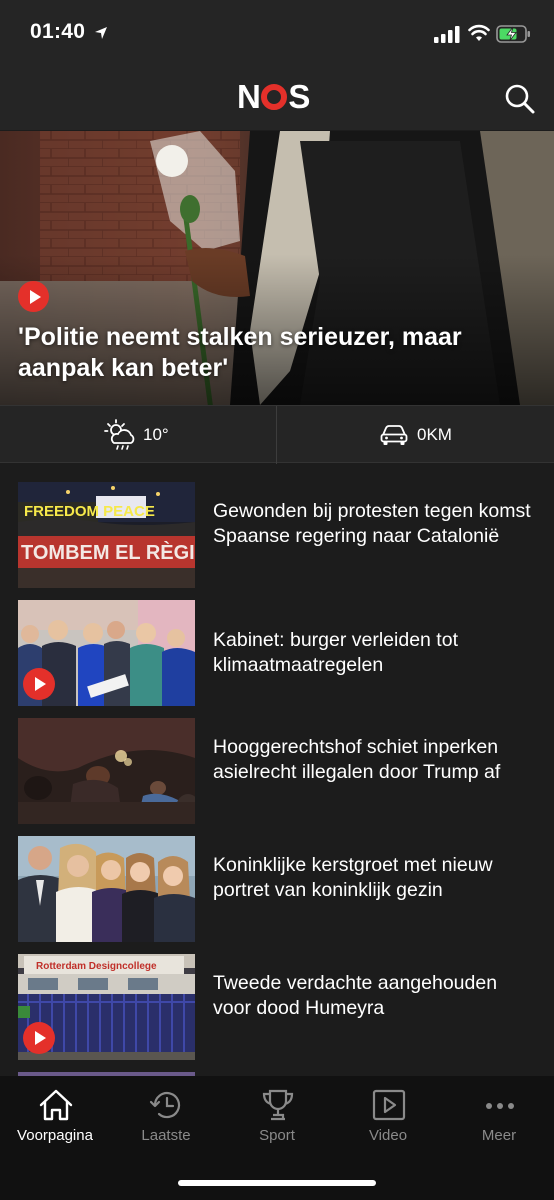  I want to click on tab-laatste: Laatste, so click(166, 1116).